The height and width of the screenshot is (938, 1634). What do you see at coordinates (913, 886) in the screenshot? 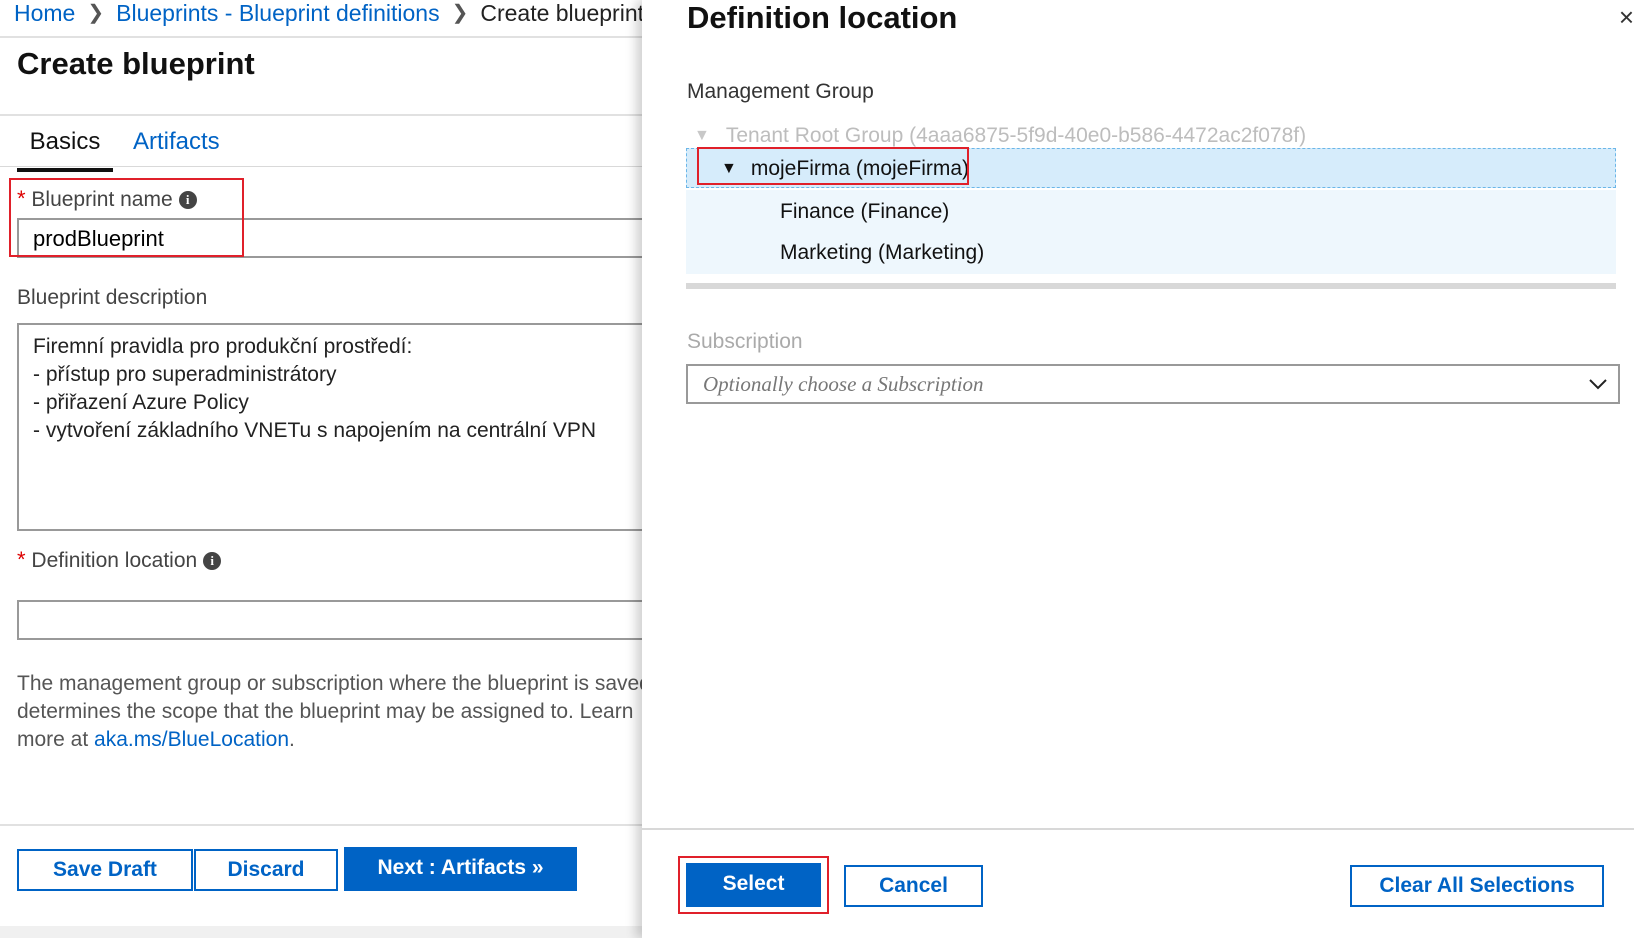
I see `cancel-button: Cancel` at bounding box center [913, 886].